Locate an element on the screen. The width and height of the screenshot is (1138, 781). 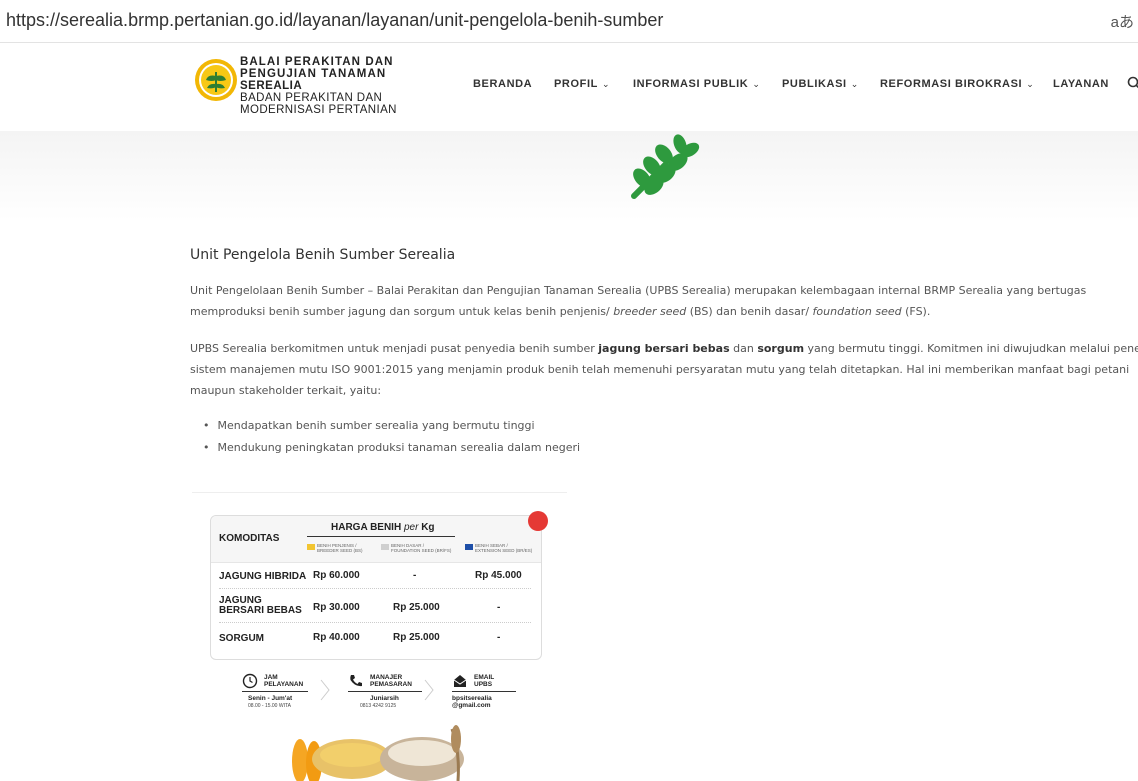
org-line-4: BADAN PERAKITAN DAN is located at coordinates (318, 98).